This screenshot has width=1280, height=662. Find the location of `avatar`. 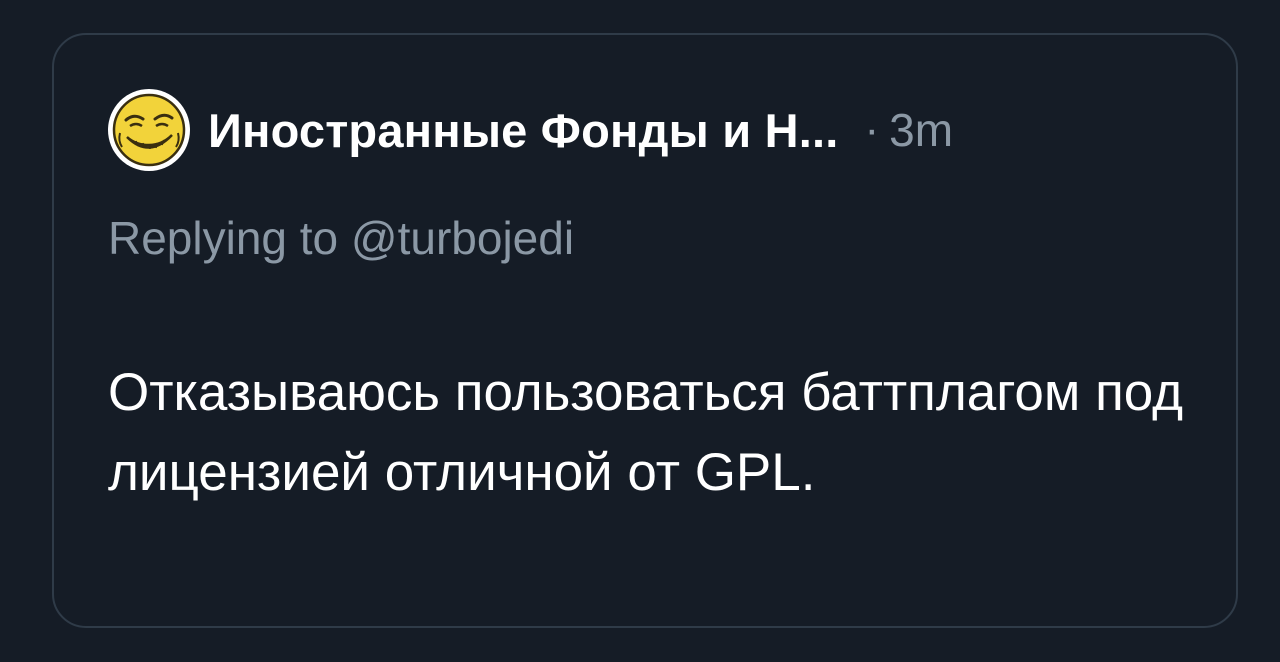

avatar is located at coordinates (149, 130).